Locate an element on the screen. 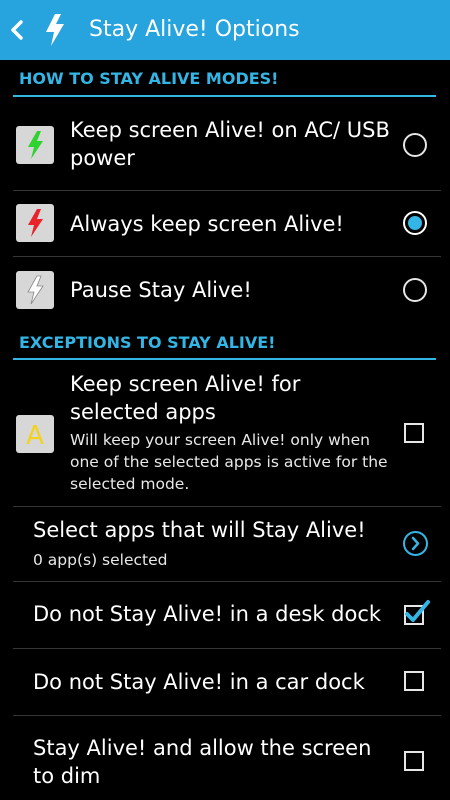 This screenshot has width=450, height=800. car-dock-checkbox is located at coordinates (414, 681).